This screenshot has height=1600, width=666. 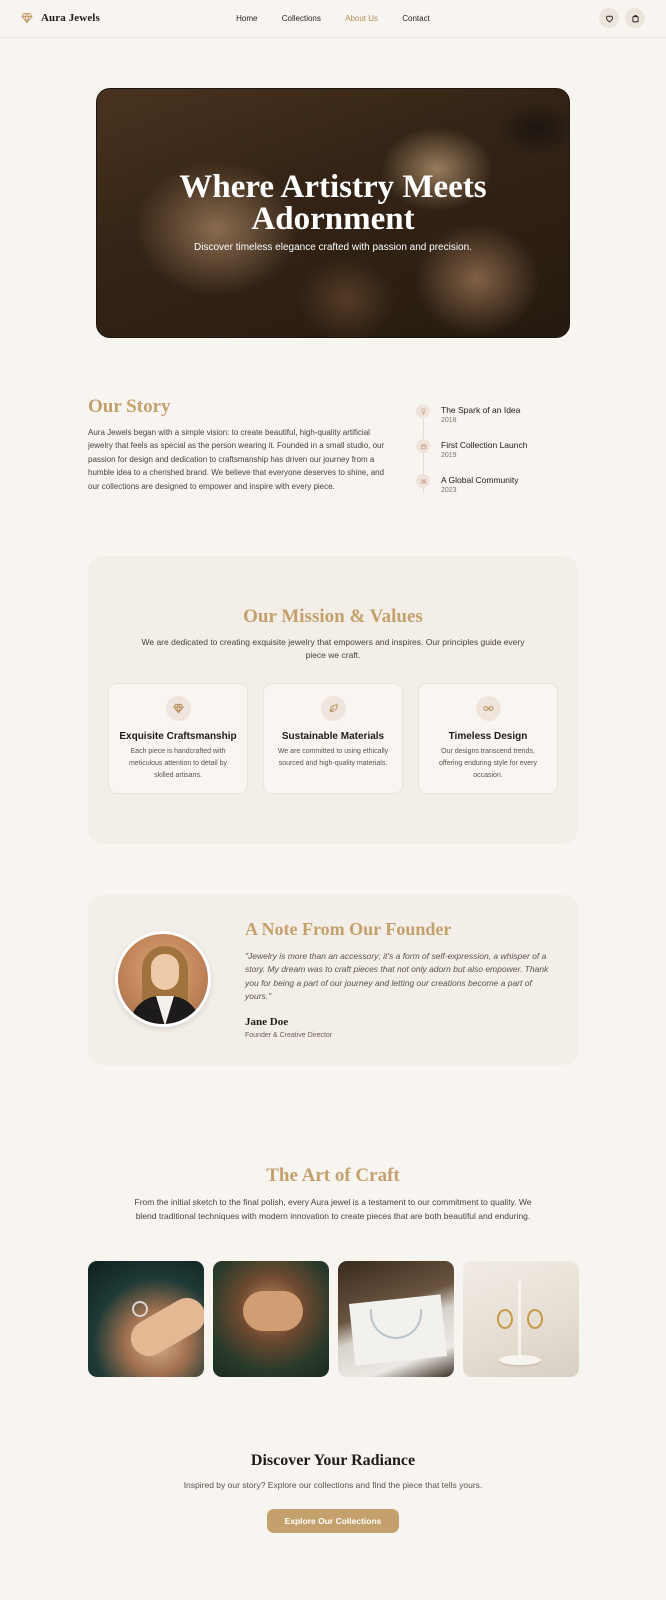 What do you see at coordinates (163, 979) in the screenshot?
I see `founder-avatar` at bounding box center [163, 979].